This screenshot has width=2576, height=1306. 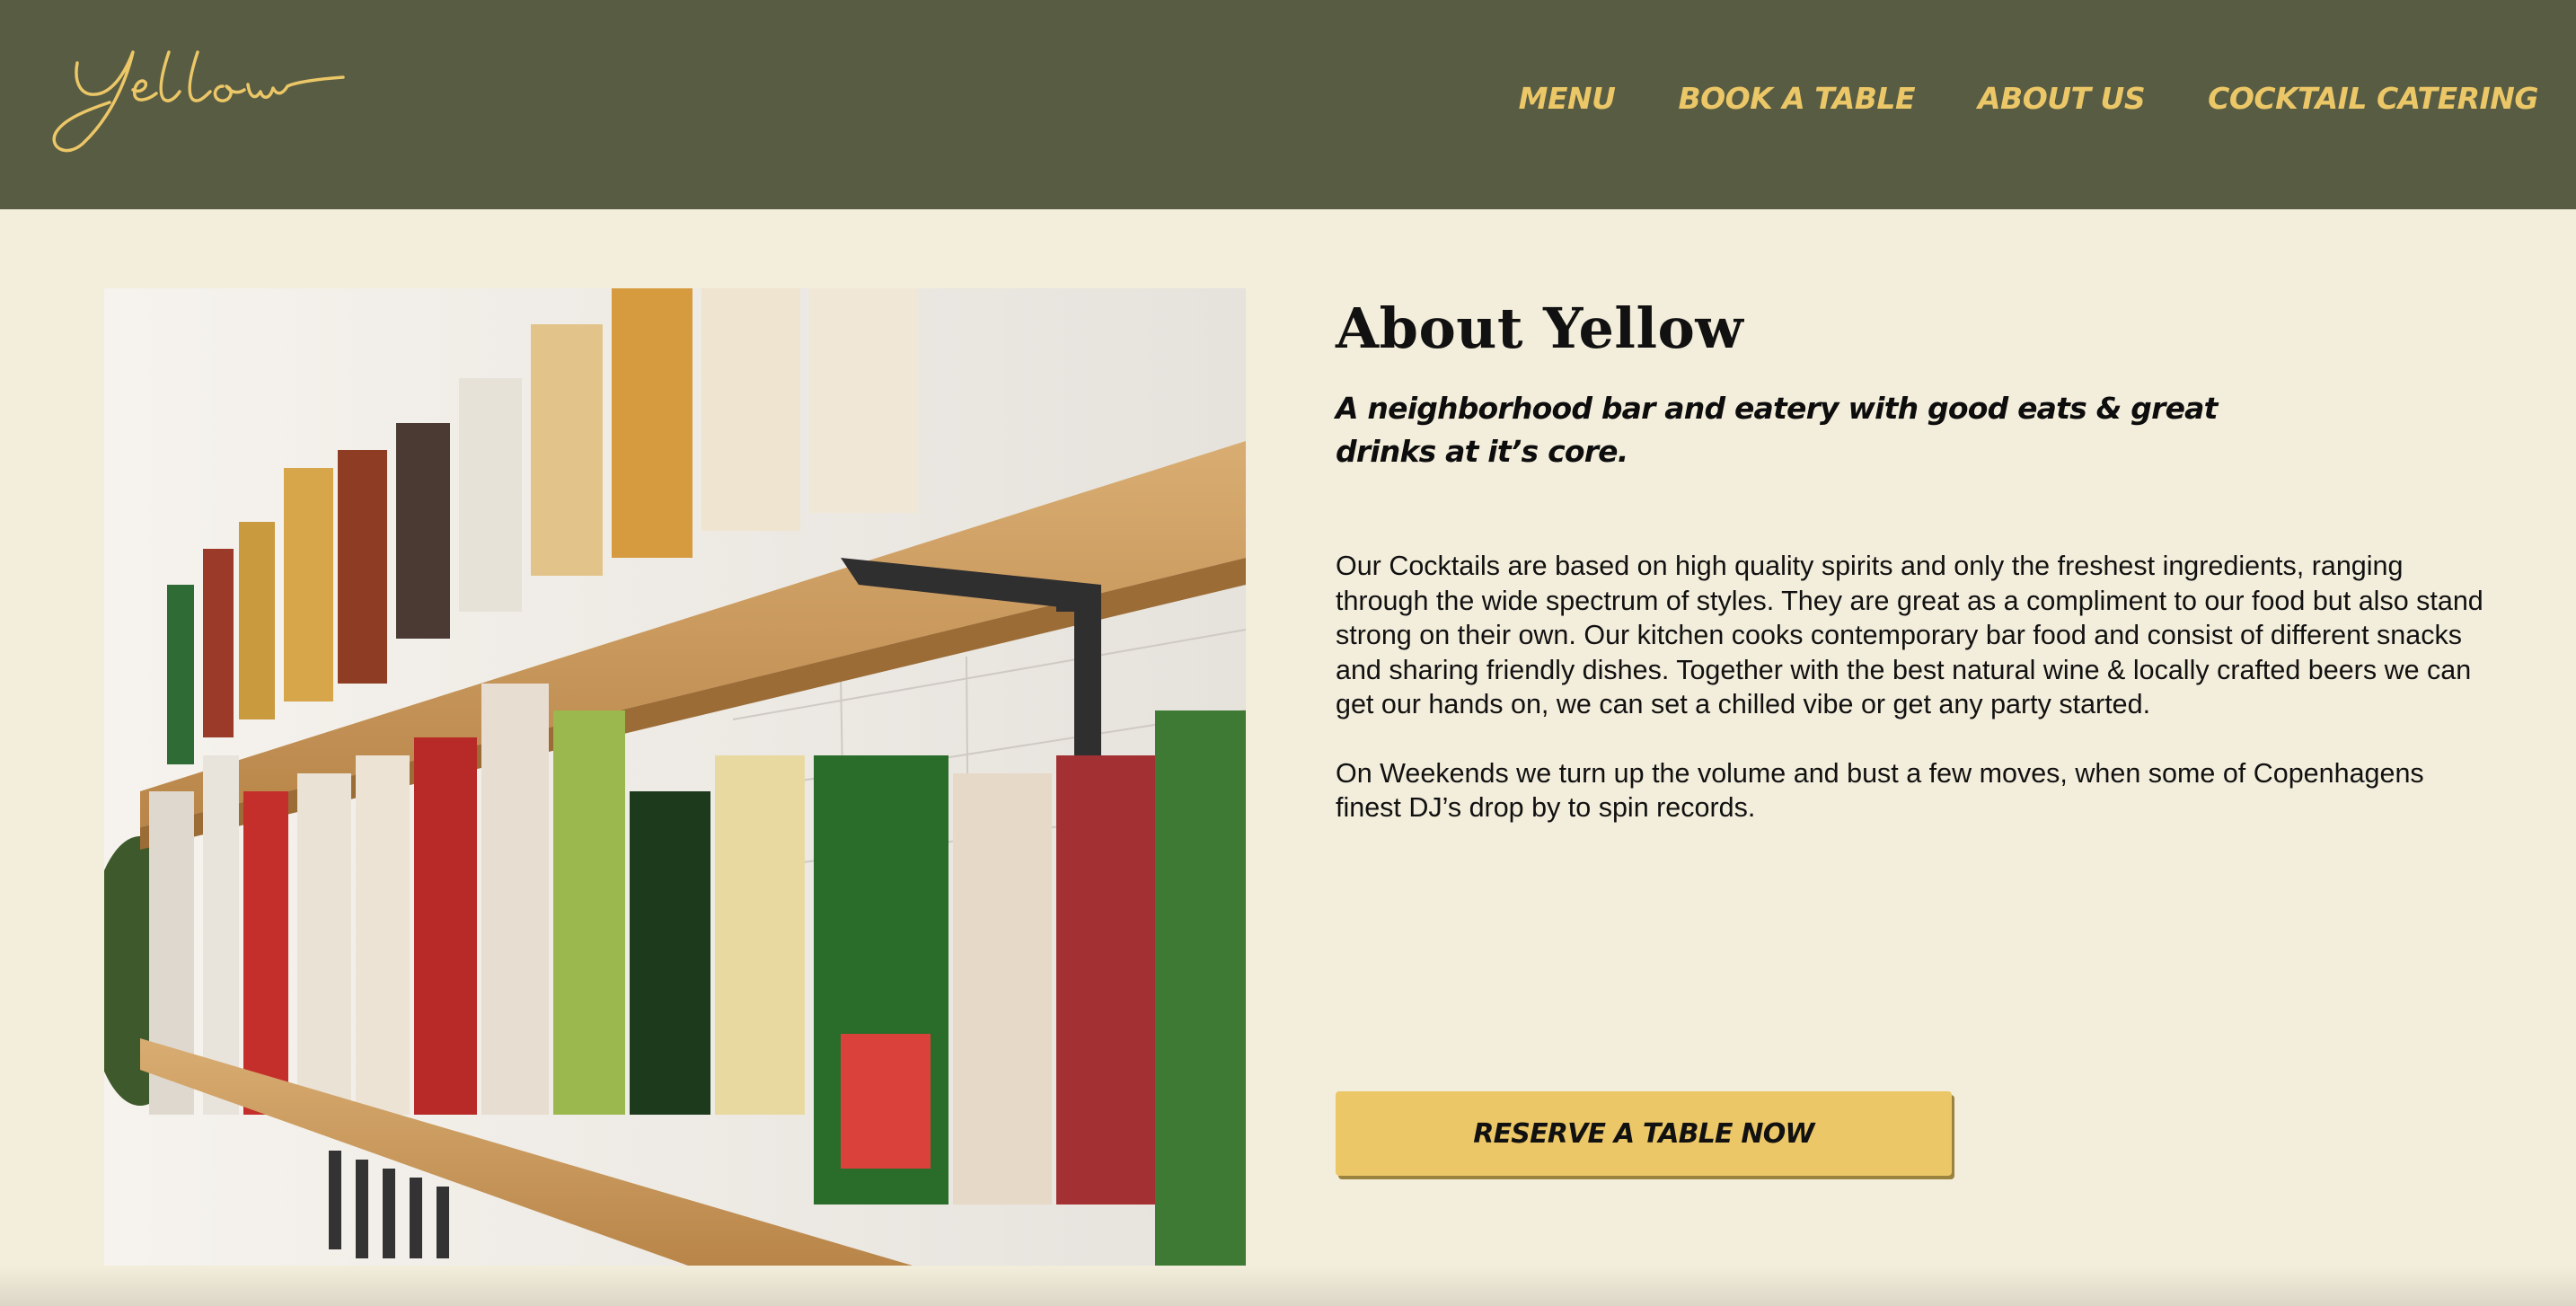 What do you see at coordinates (1796, 98) in the screenshot?
I see `nav-item-book-a-table: BOOK A TABLE` at bounding box center [1796, 98].